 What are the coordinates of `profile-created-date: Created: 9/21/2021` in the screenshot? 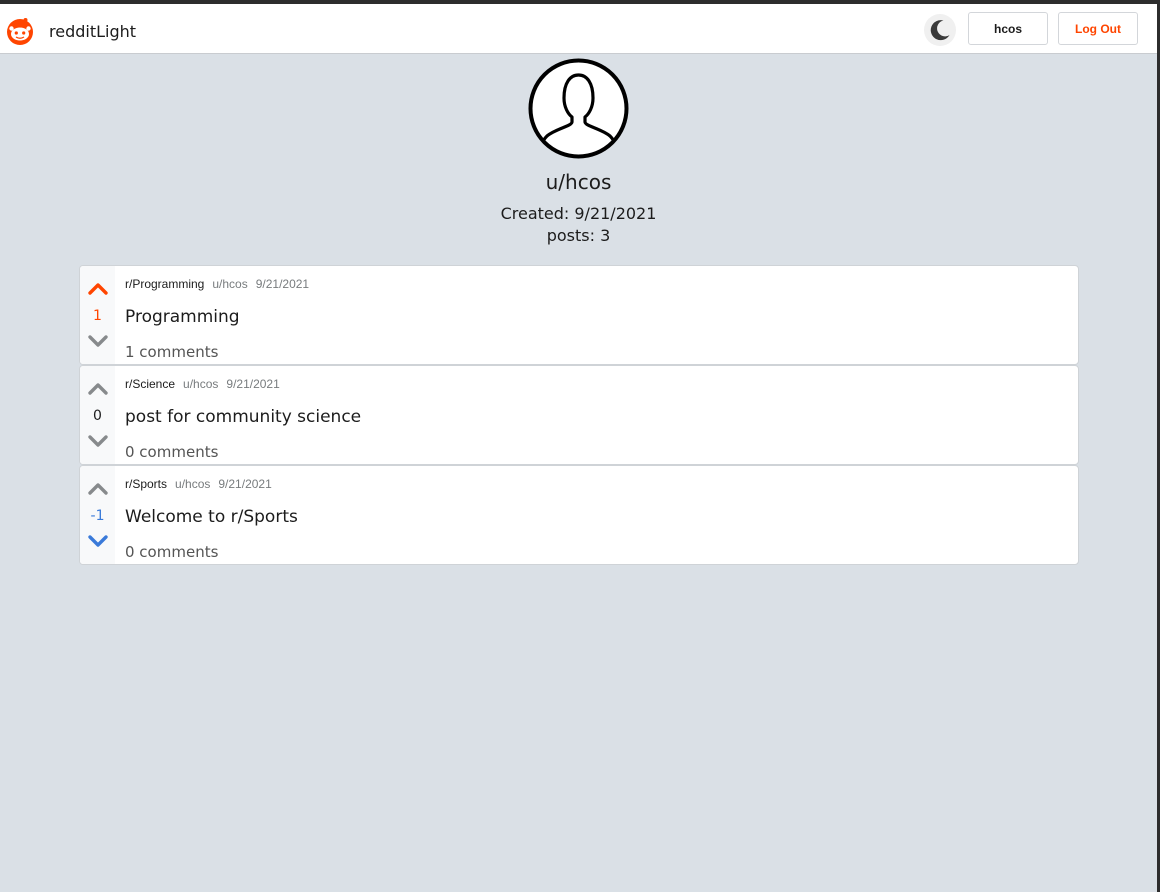 It's located at (578, 213).